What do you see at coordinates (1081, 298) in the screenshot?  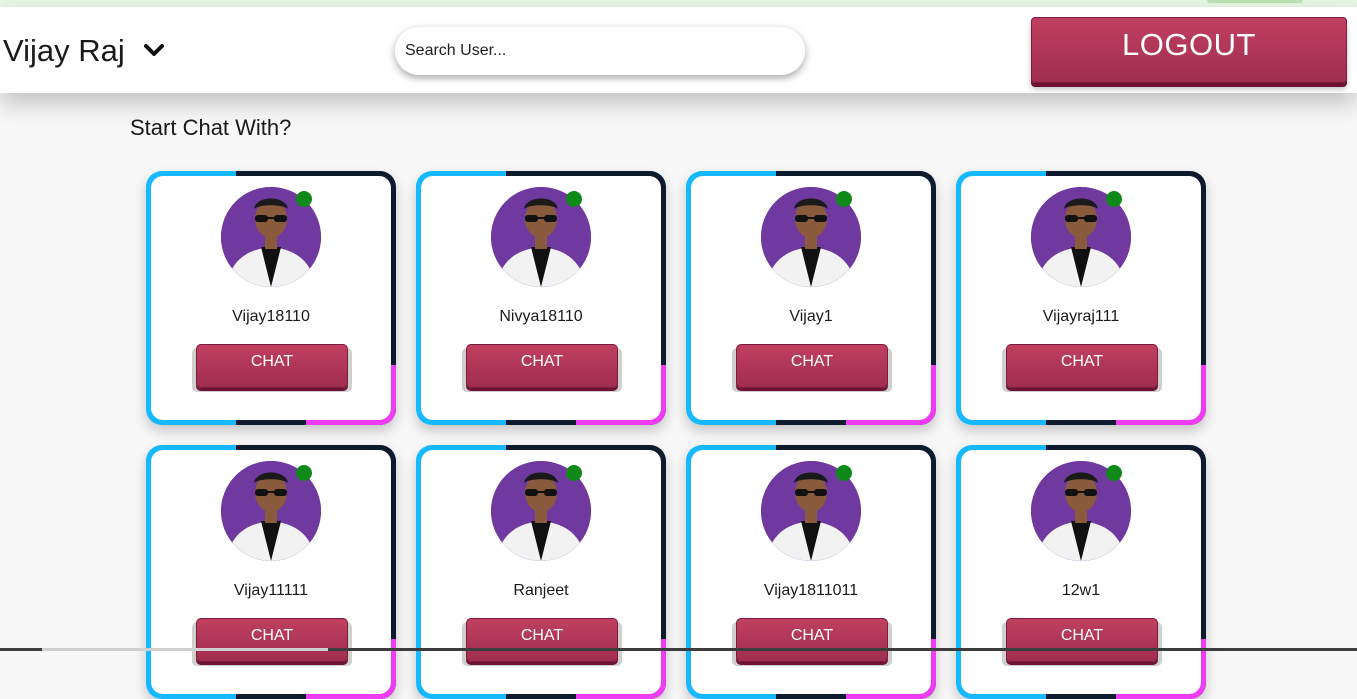 I see `user-card: Vijayraj111 CHAT` at bounding box center [1081, 298].